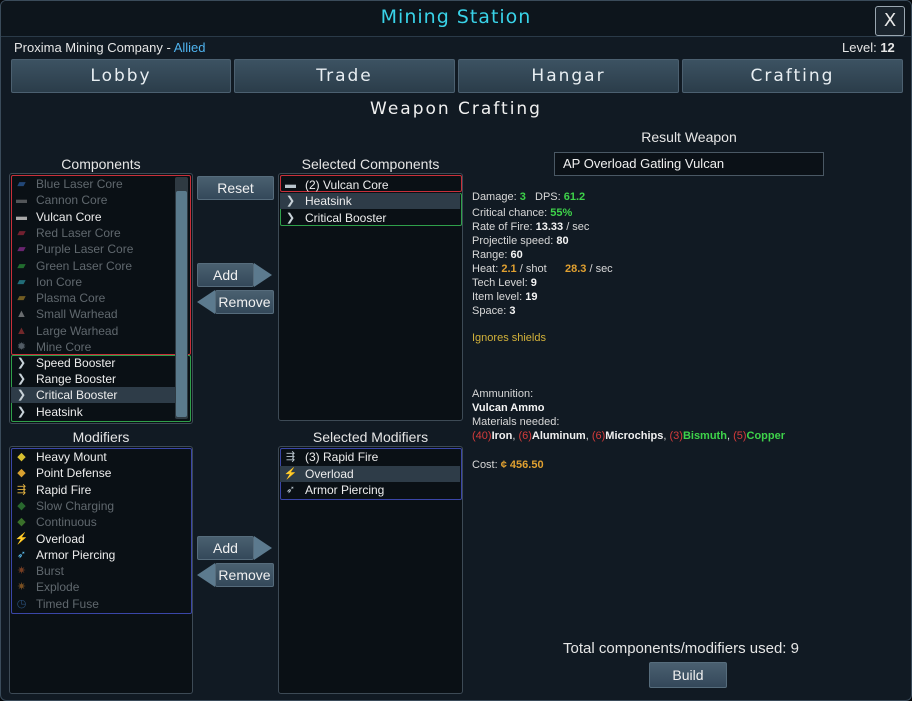  Describe the element at coordinates (206, 575) in the screenshot. I see `remove-modifier-arrow-icon` at that location.